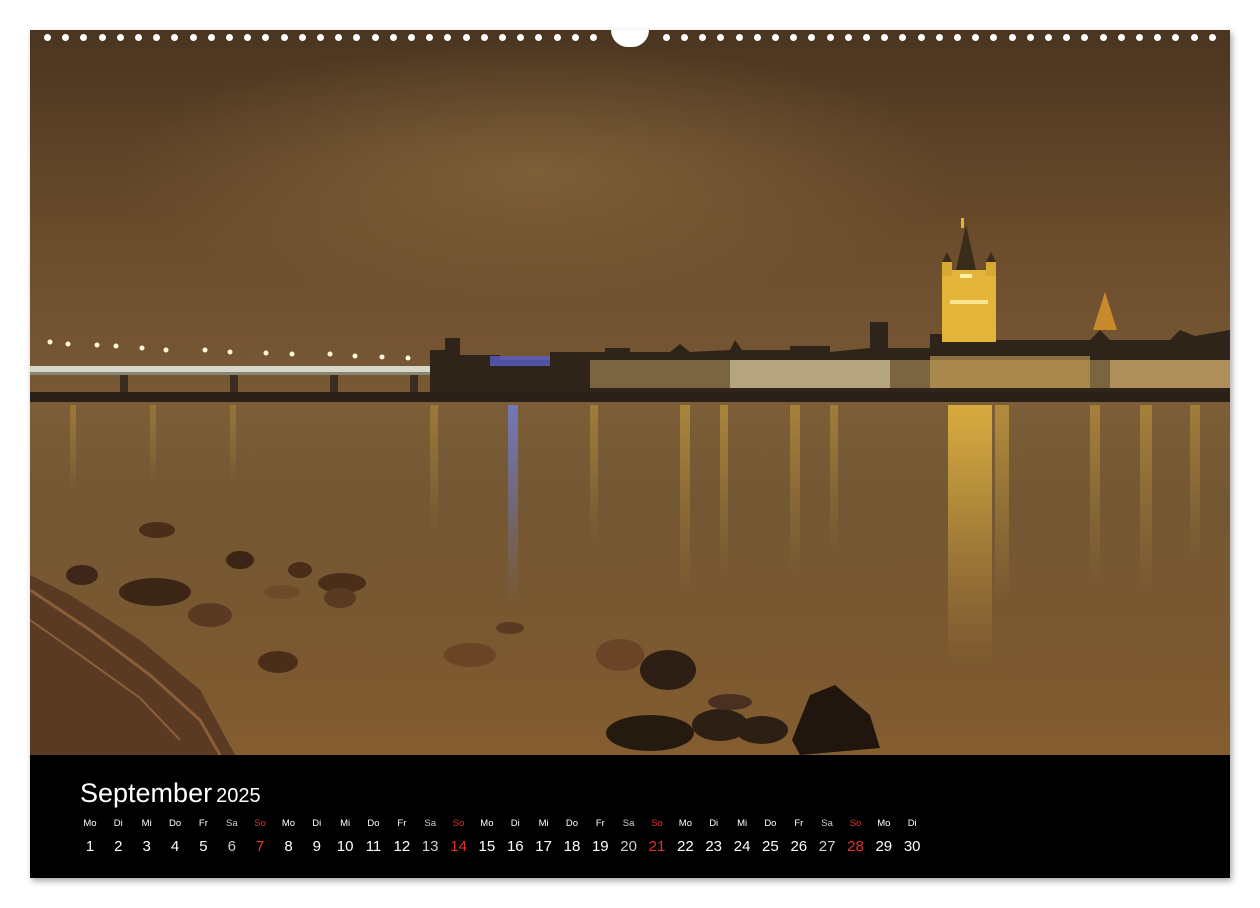 The width and height of the screenshot is (1260, 908). I want to click on day-cell: Mi 10, so click(345, 837).